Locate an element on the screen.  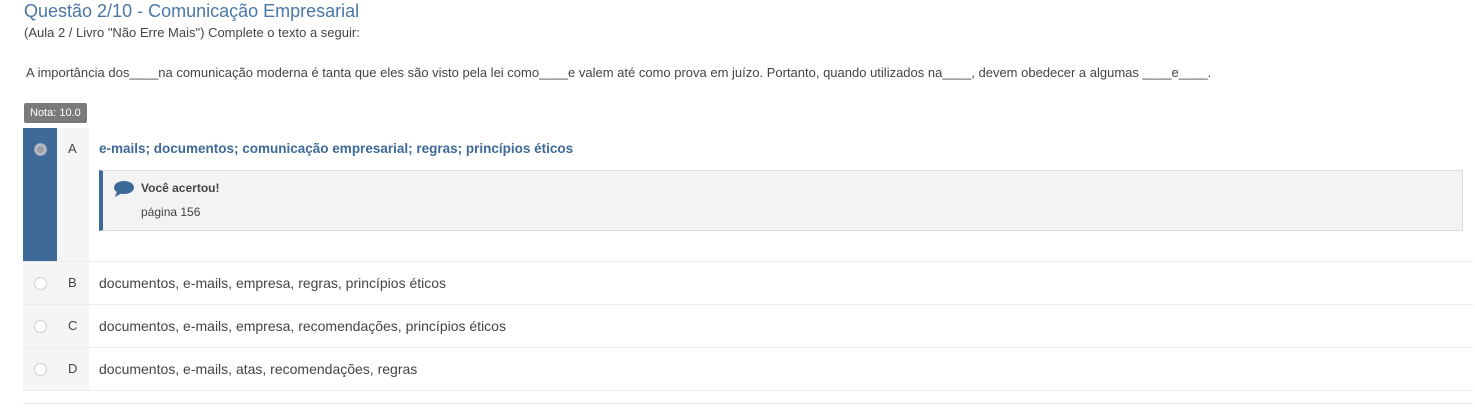
option-a-radio is located at coordinates (40, 149).